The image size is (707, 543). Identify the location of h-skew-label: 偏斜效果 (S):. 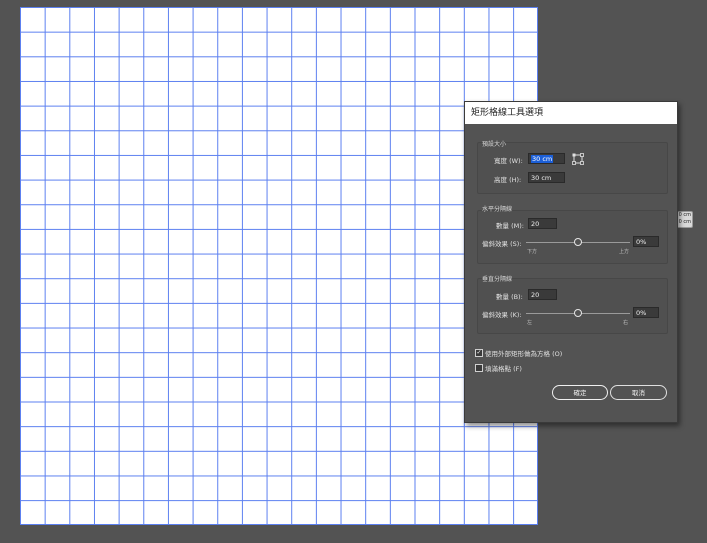
(502, 244).